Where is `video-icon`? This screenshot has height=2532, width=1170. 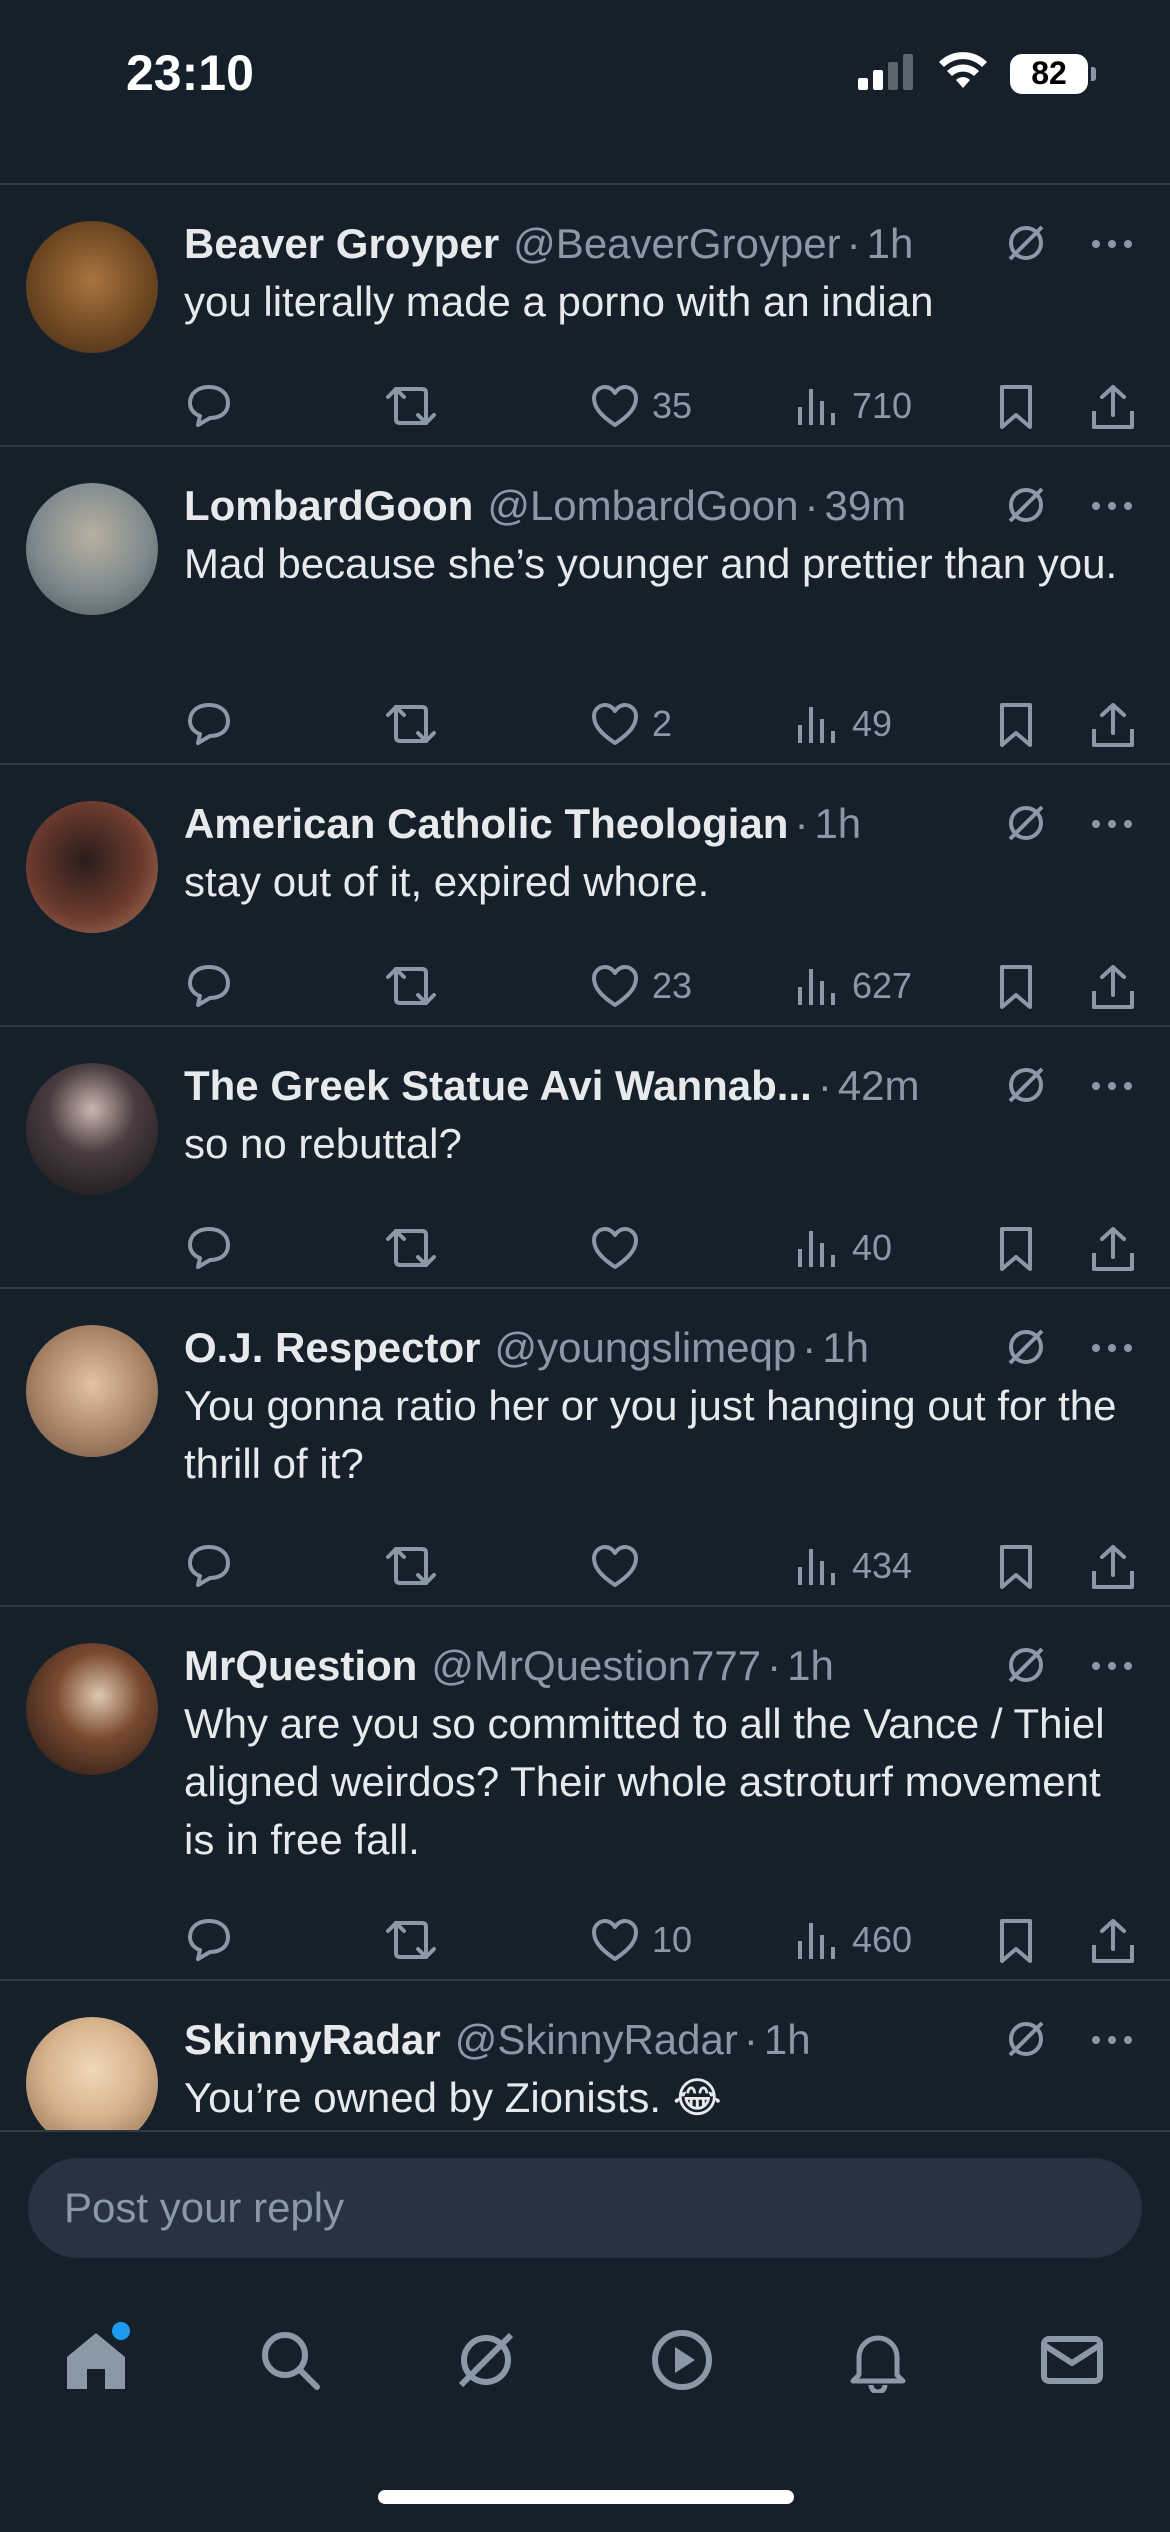
video-icon is located at coordinates (682, 2362).